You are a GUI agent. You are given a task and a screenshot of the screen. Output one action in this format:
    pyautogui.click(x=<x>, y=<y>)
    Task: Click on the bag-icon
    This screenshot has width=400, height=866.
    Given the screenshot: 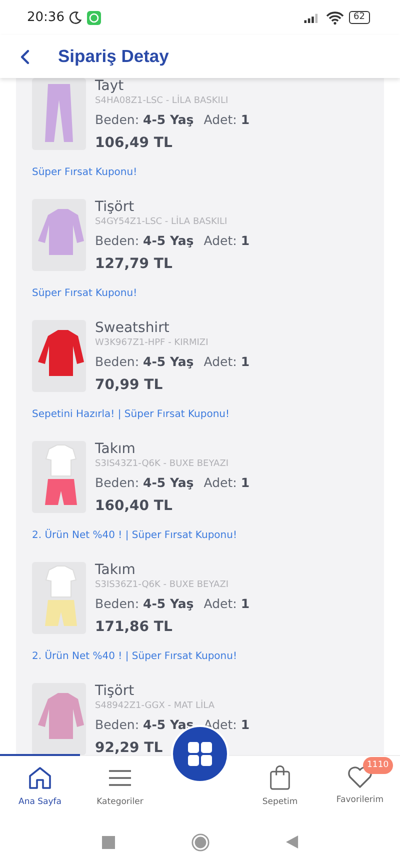 What is the action you would take?
    pyautogui.click(x=280, y=778)
    